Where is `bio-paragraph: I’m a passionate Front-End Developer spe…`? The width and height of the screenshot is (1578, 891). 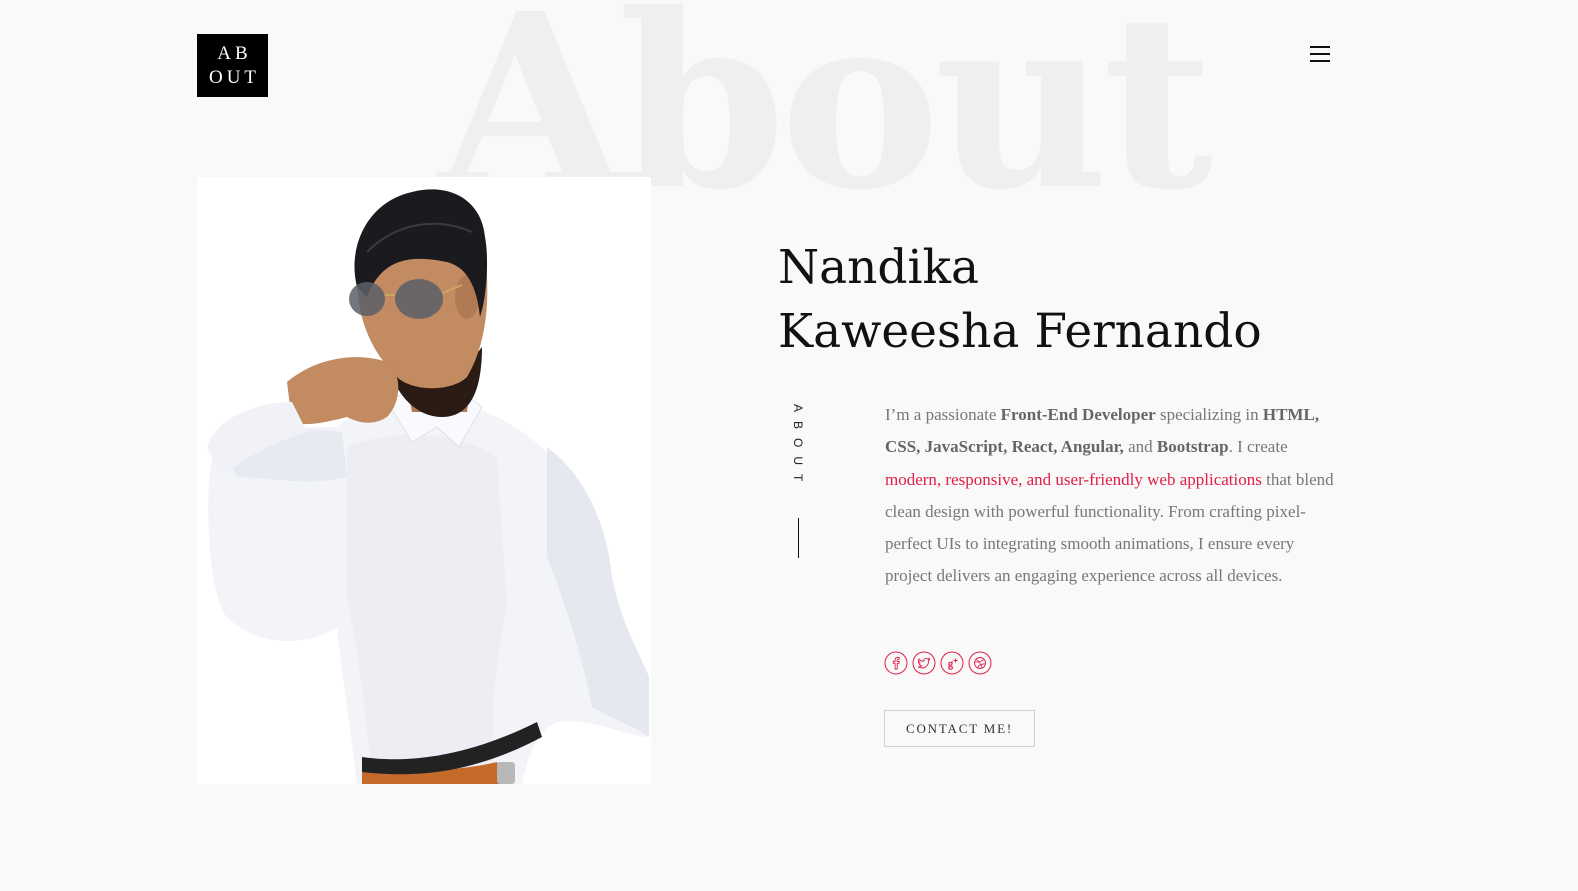
bio-paragraph: I’m a passionate Front-End Developer spe… is located at coordinates (1110, 496).